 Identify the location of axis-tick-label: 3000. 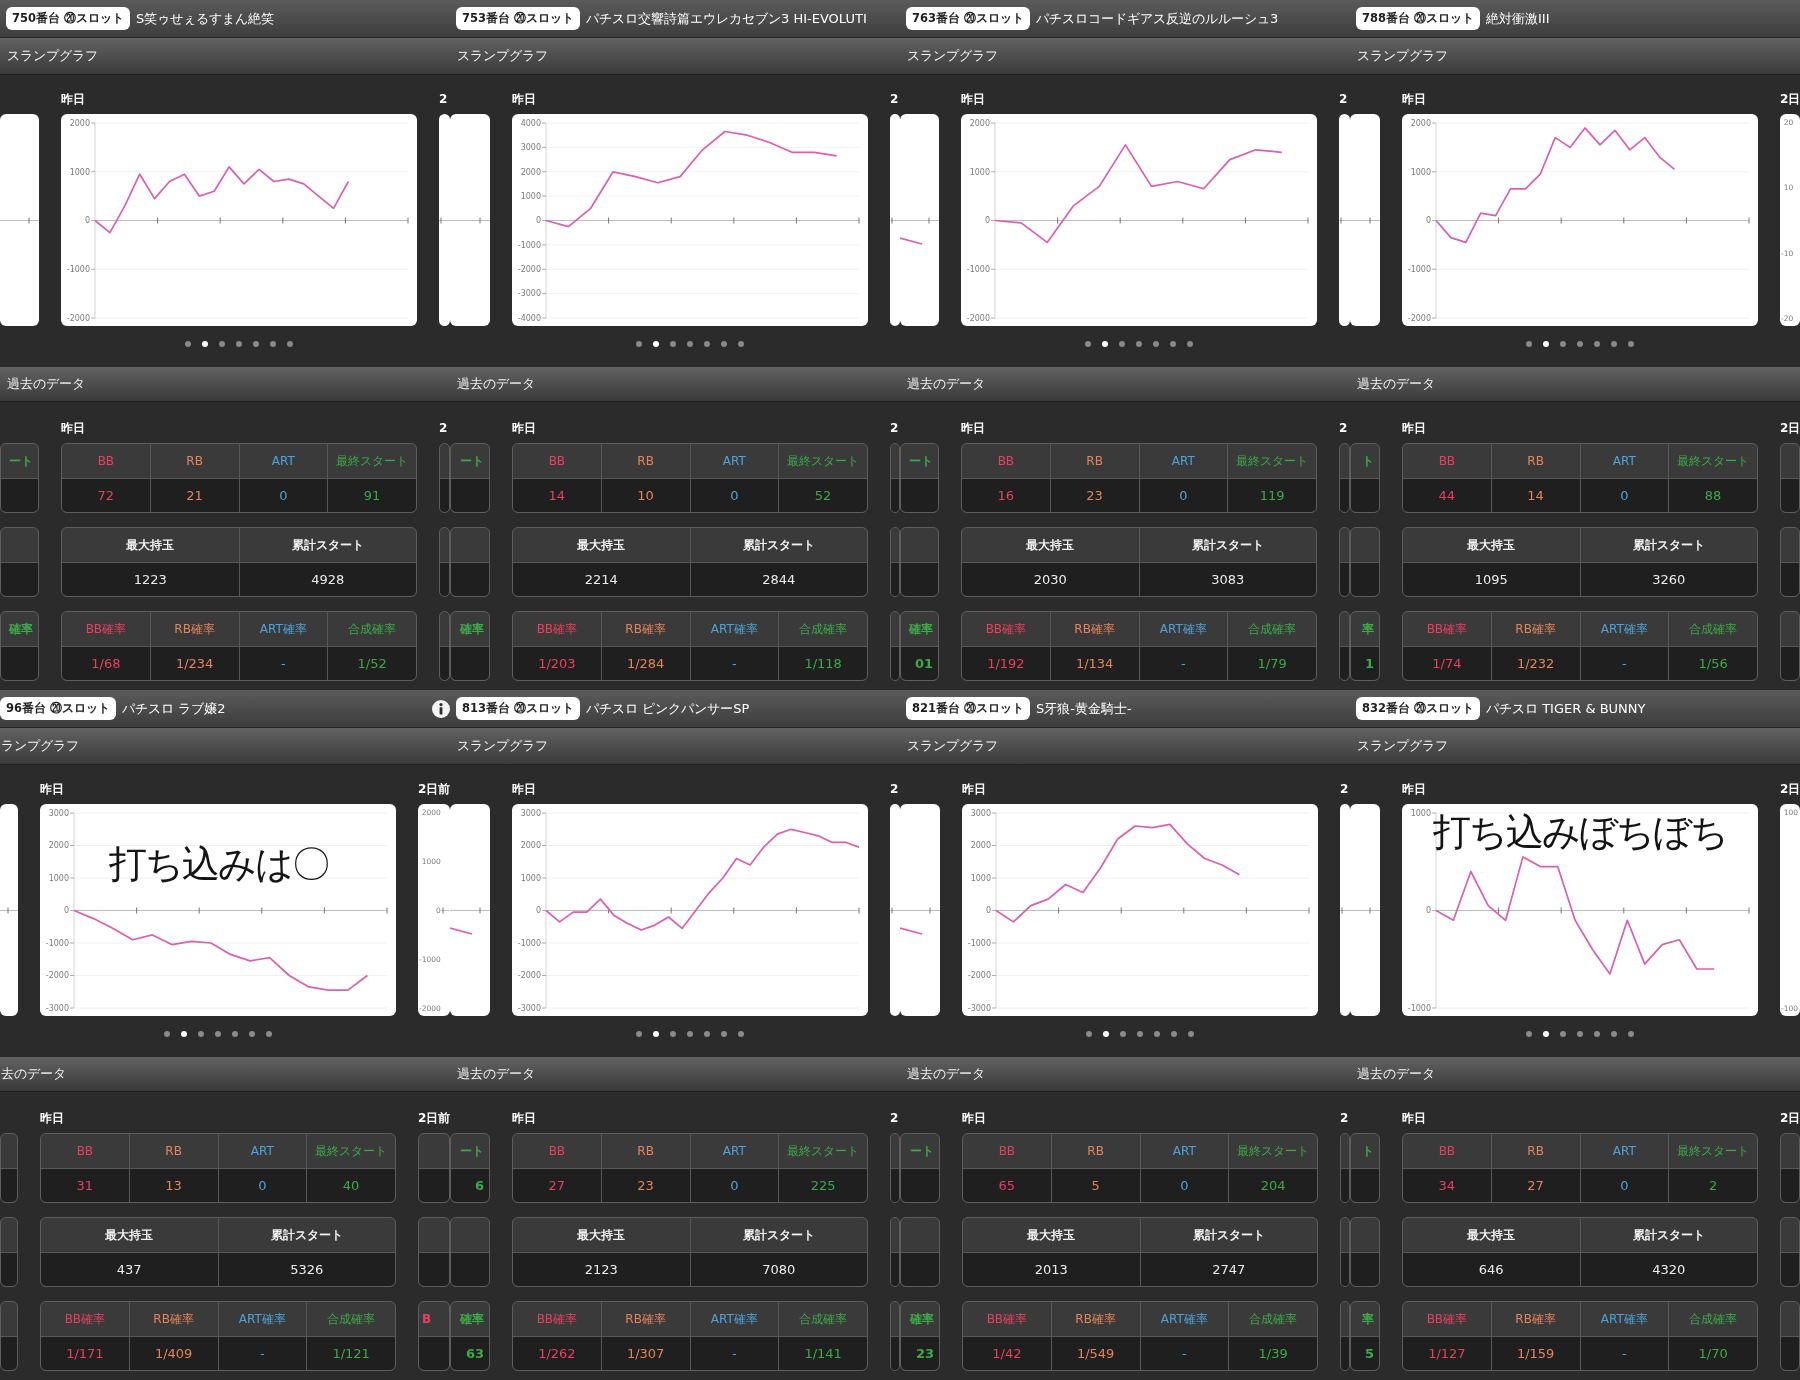
(530, 148).